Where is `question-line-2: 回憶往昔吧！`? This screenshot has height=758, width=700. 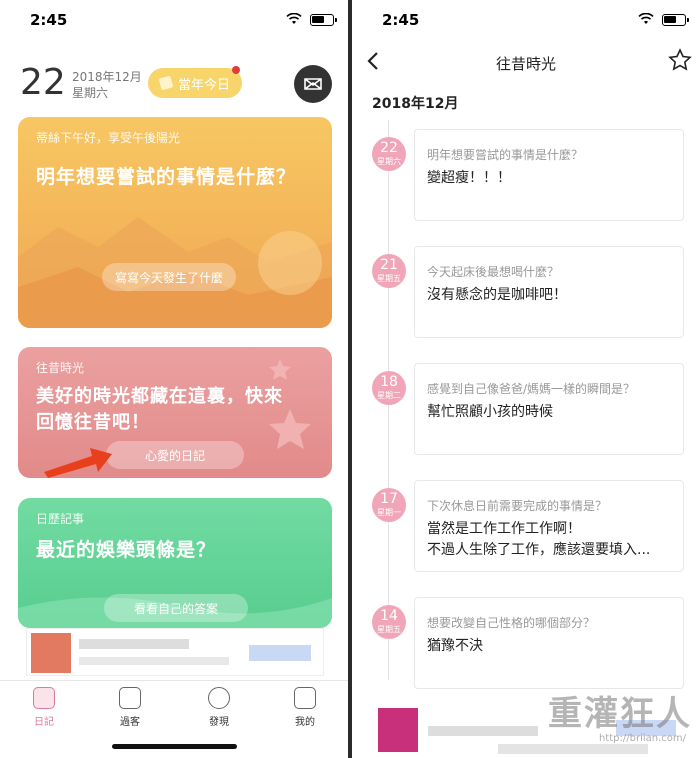
question-line-2: 回憶往昔吧！ is located at coordinates (93, 422).